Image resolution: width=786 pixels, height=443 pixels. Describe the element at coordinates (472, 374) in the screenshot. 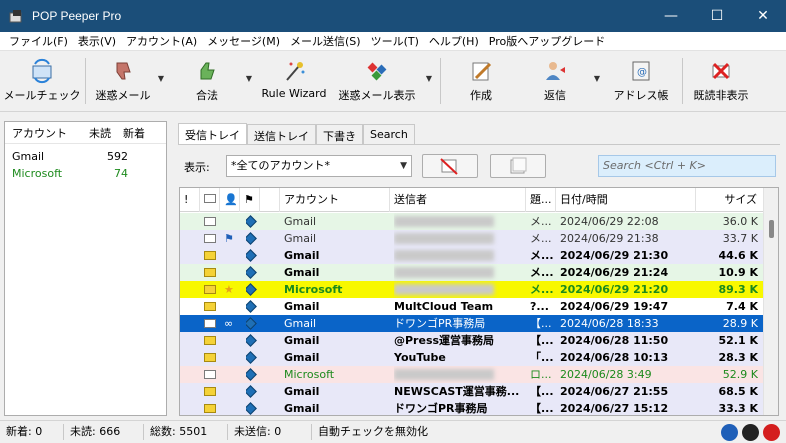

I see `table-row: Microsoft ロ... 2024/06/28 3:49 52.9 K` at that location.